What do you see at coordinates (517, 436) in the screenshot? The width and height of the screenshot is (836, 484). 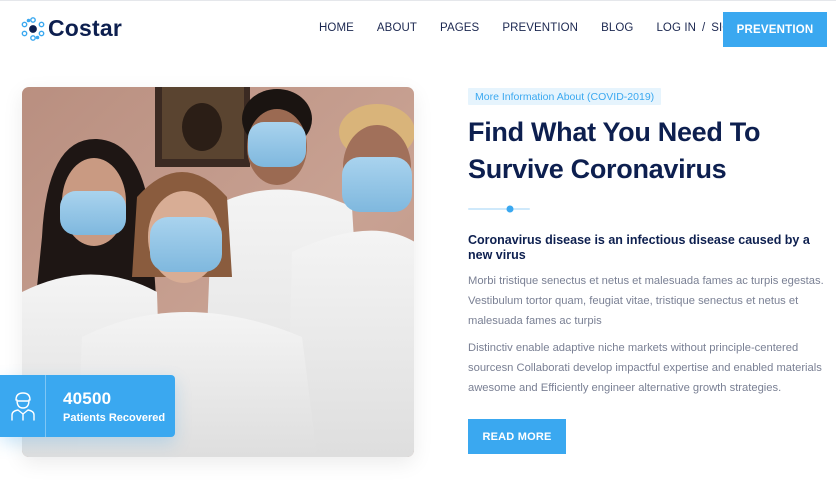 I see `read-more-button: READ MORE` at bounding box center [517, 436].